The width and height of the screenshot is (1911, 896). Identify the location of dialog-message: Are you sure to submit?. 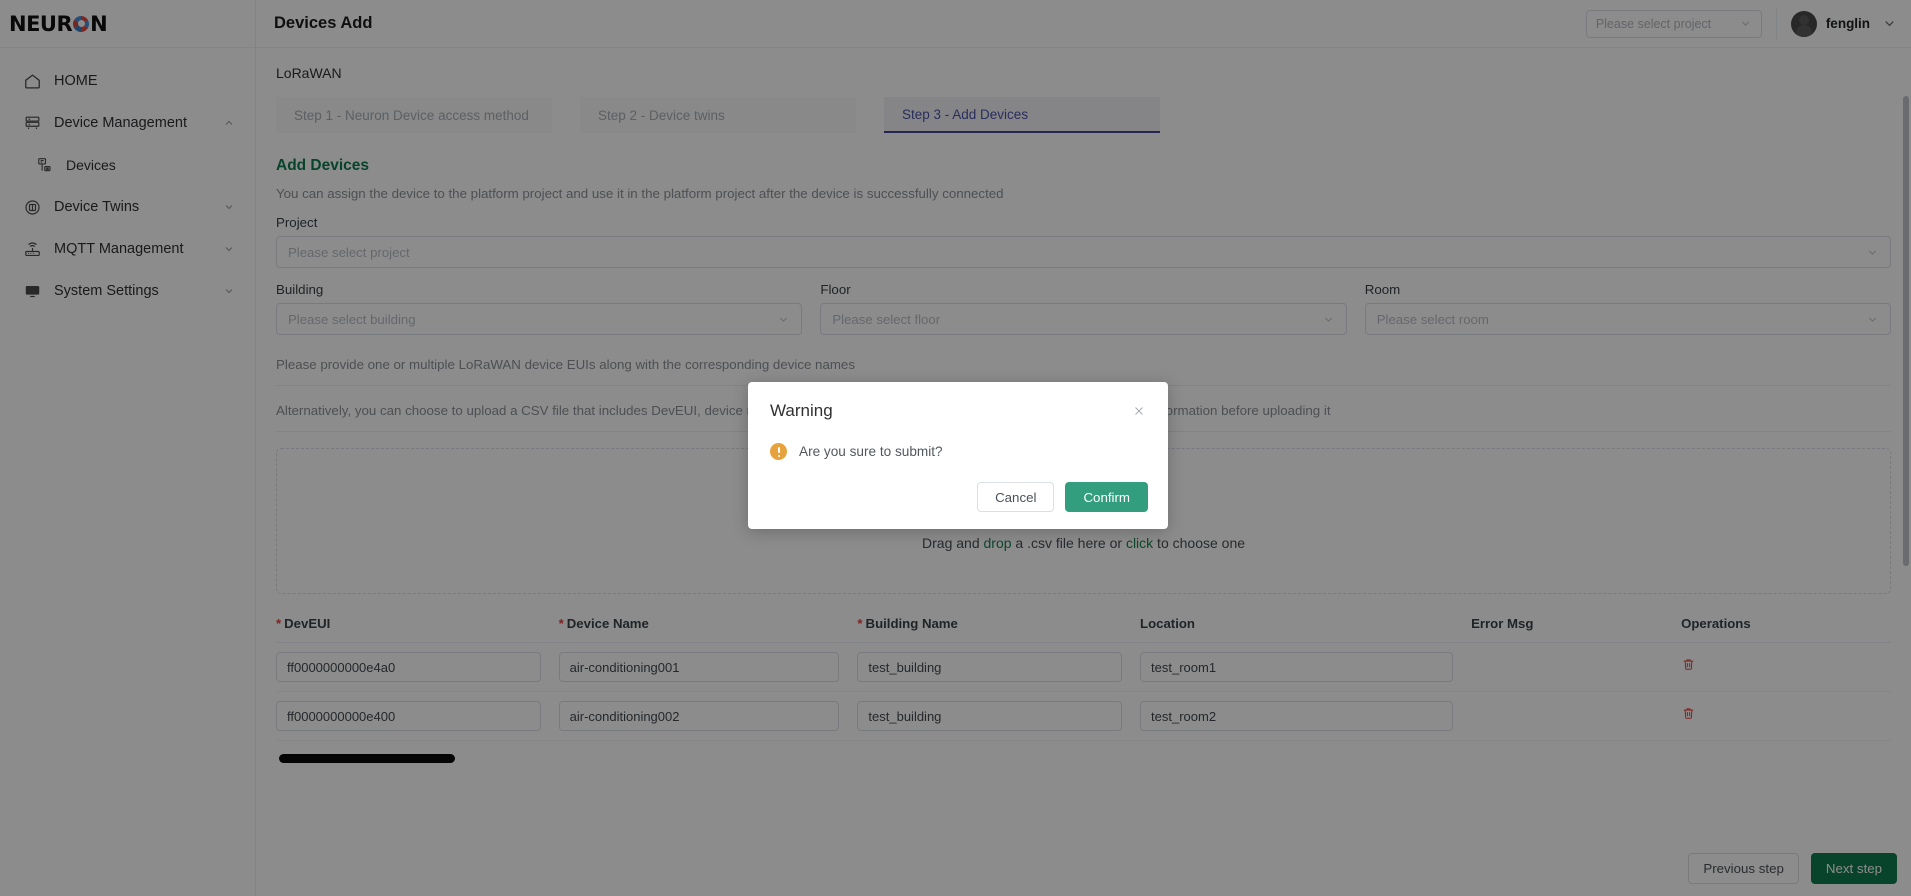
(871, 451).